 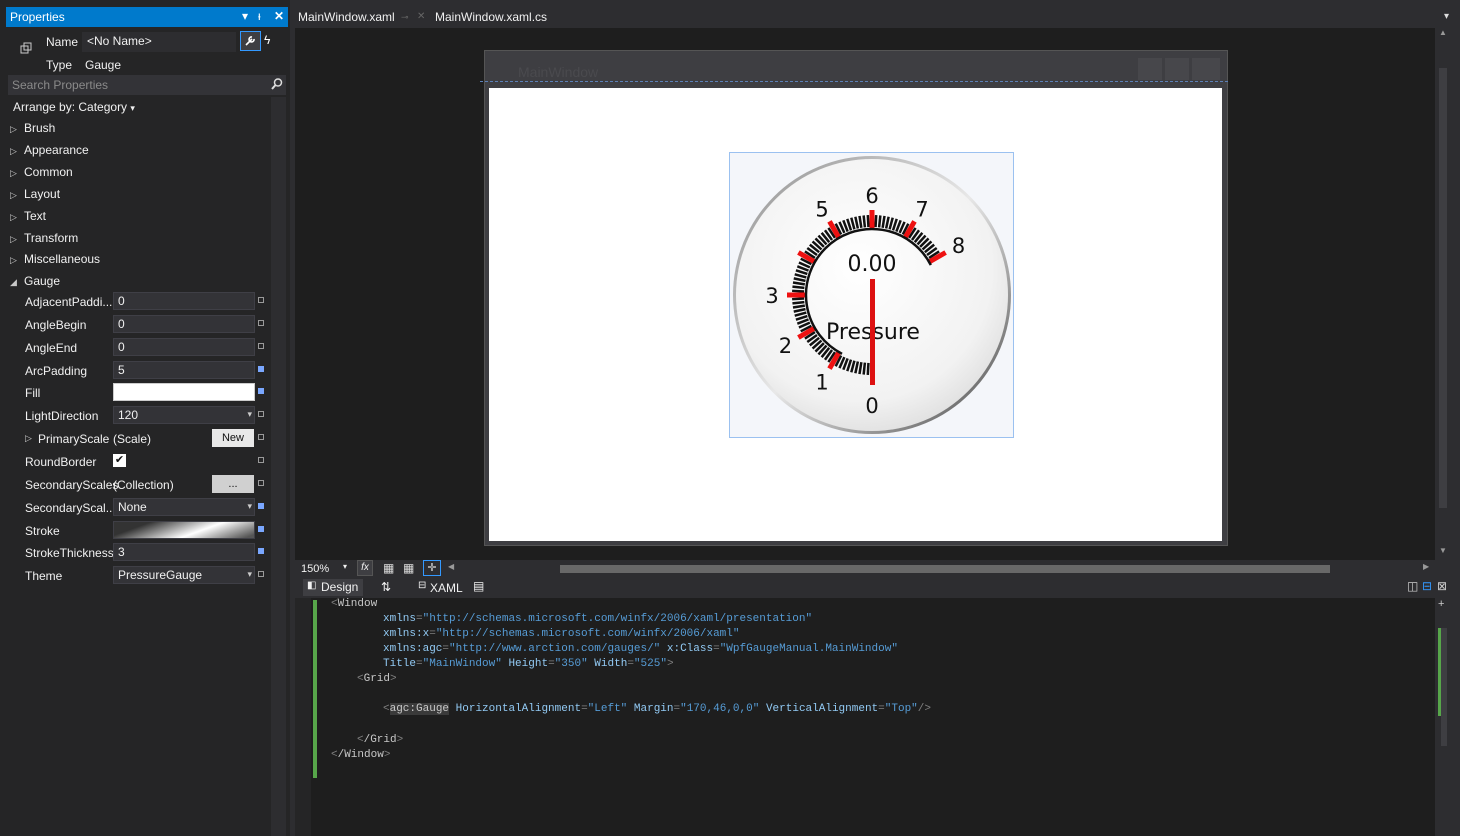 What do you see at coordinates (362, 18) in the screenshot?
I see `tab-mainwindow-xaml: MainWindow.xaml ⊸ ✕` at bounding box center [362, 18].